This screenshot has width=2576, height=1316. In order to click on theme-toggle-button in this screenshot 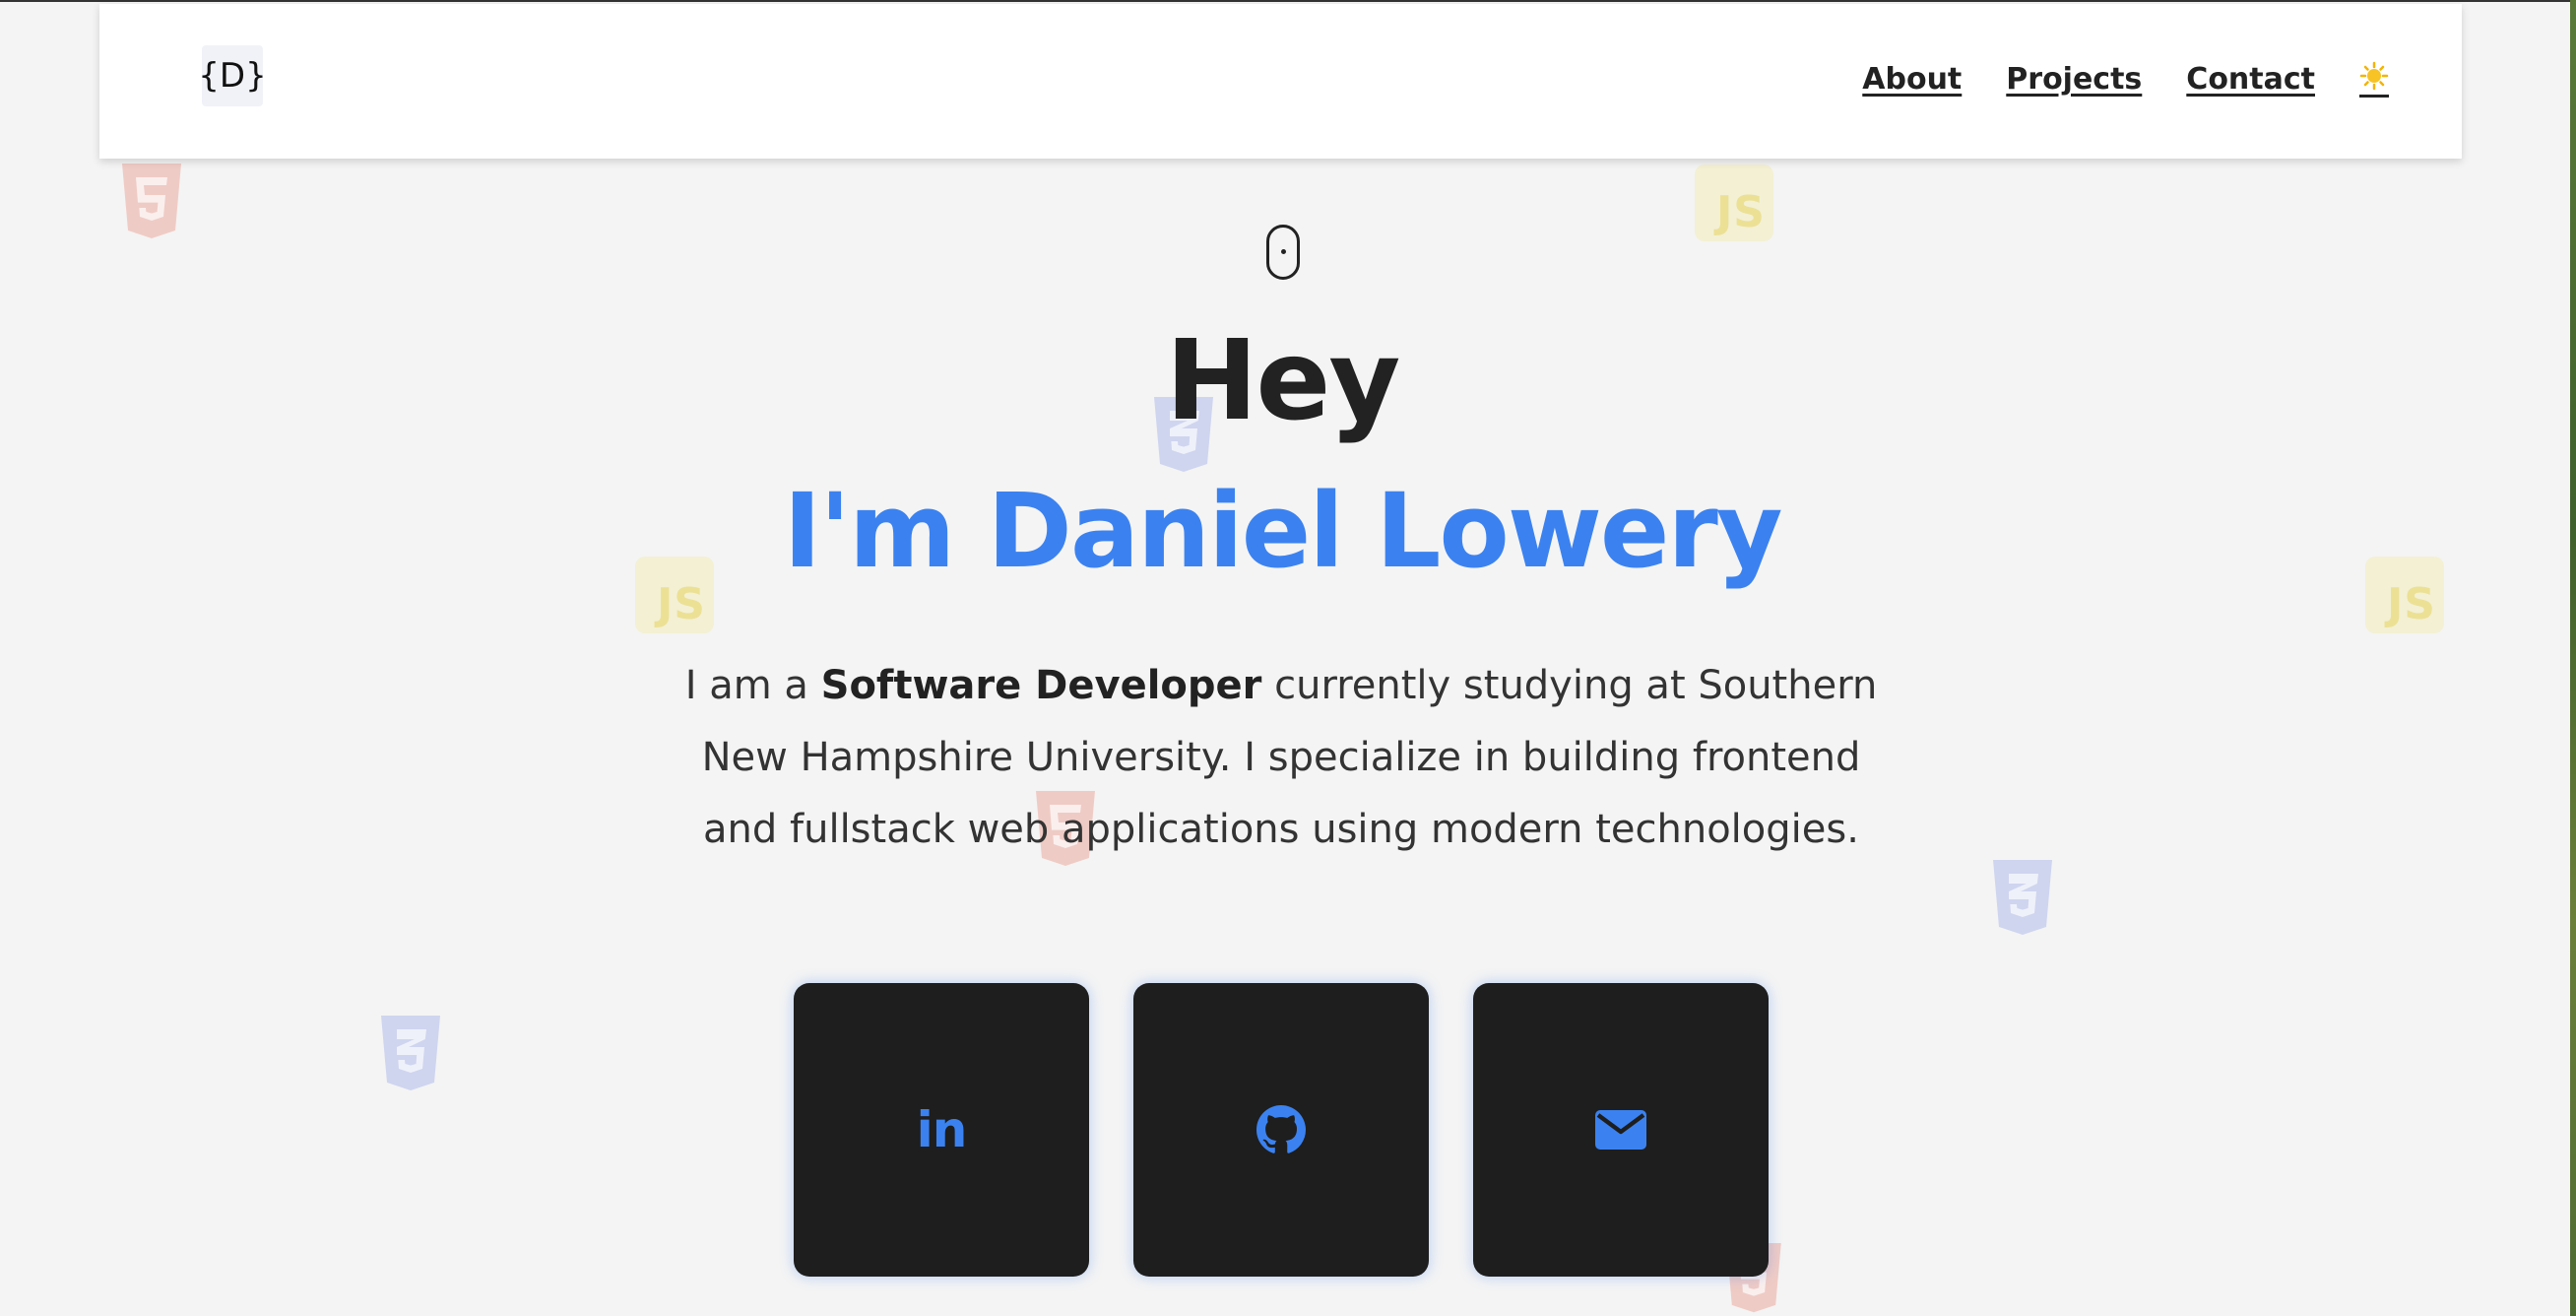, I will do `click(2374, 79)`.